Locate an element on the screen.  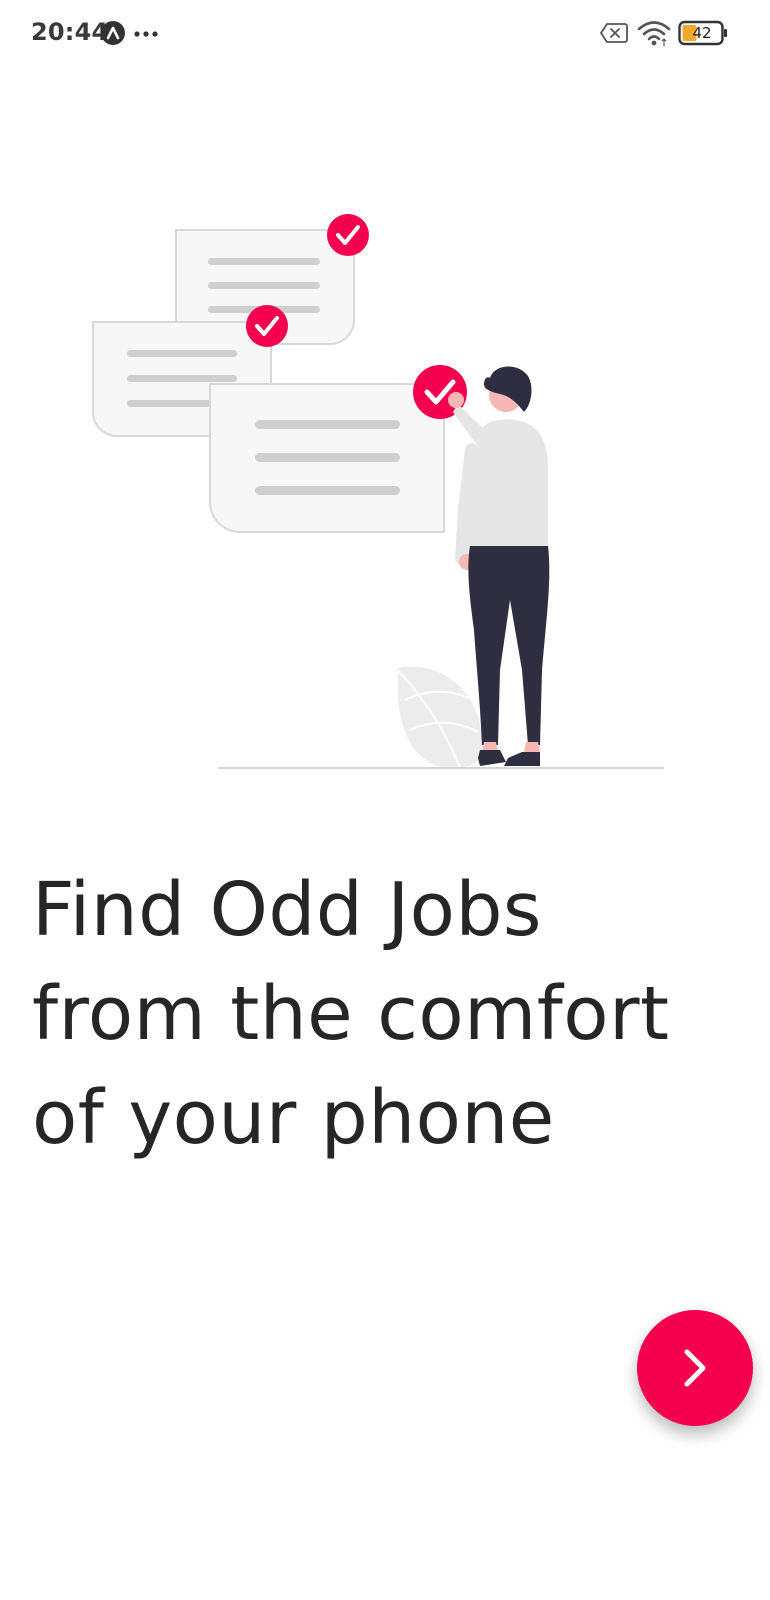
headline-line-3: of your phone is located at coordinates (293, 1118).